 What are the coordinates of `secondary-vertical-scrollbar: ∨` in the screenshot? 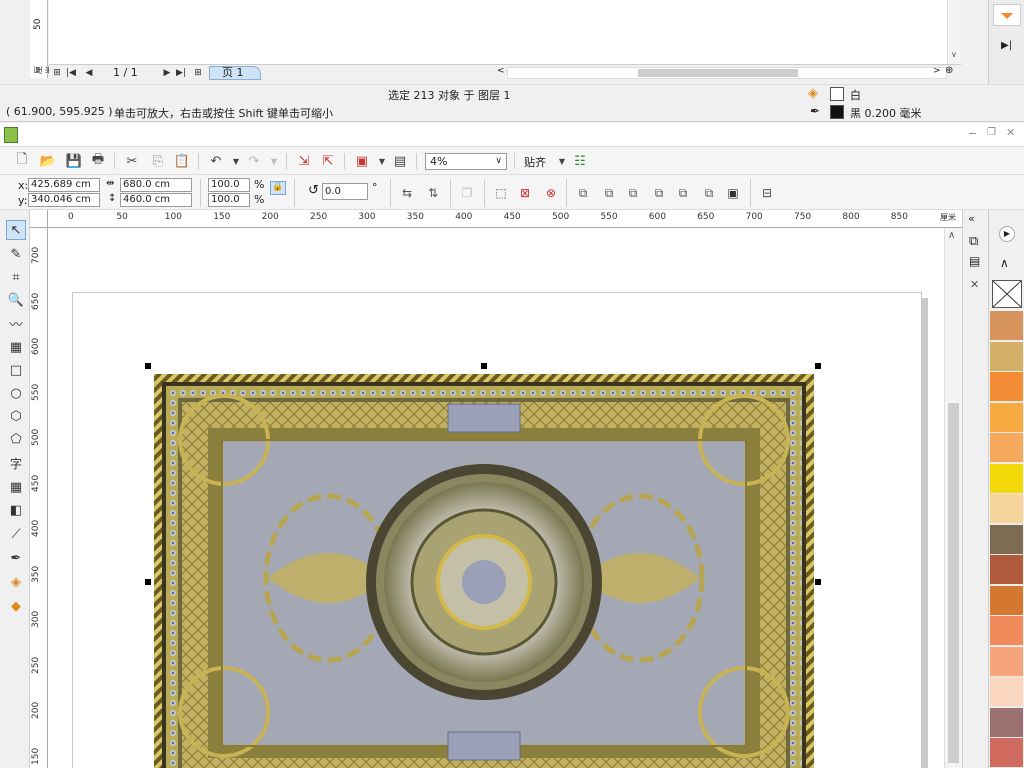 It's located at (954, 32).